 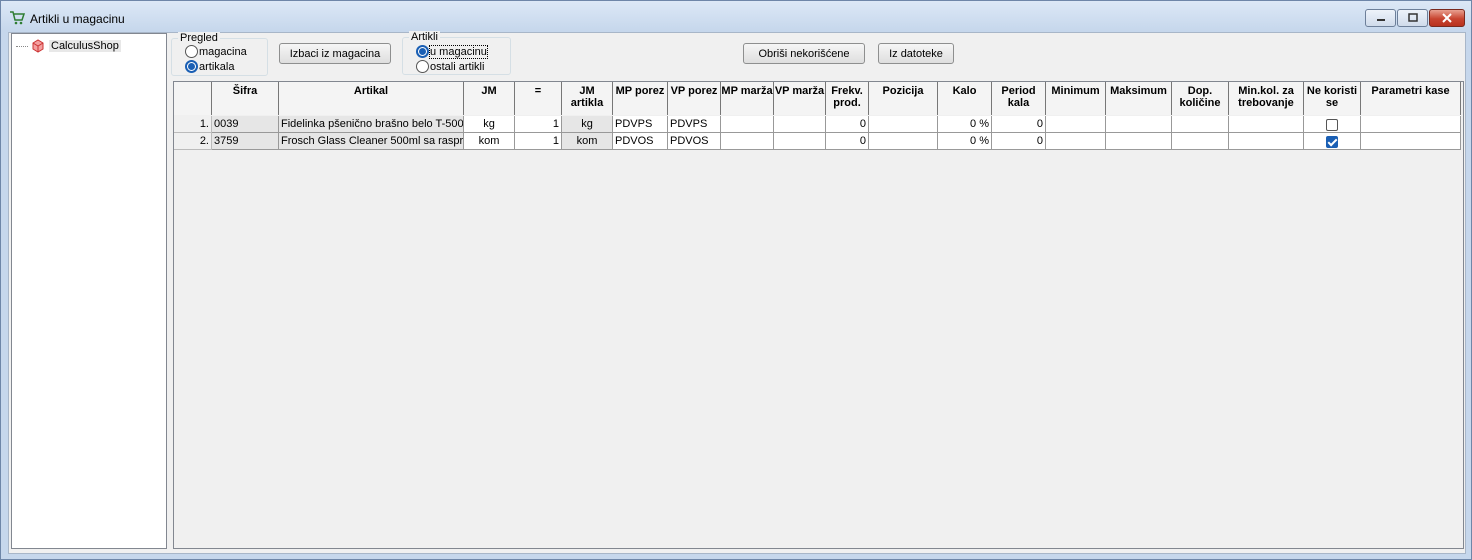 What do you see at coordinates (1076, 98) in the screenshot?
I see `header-minimum: Minimum` at bounding box center [1076, 98].